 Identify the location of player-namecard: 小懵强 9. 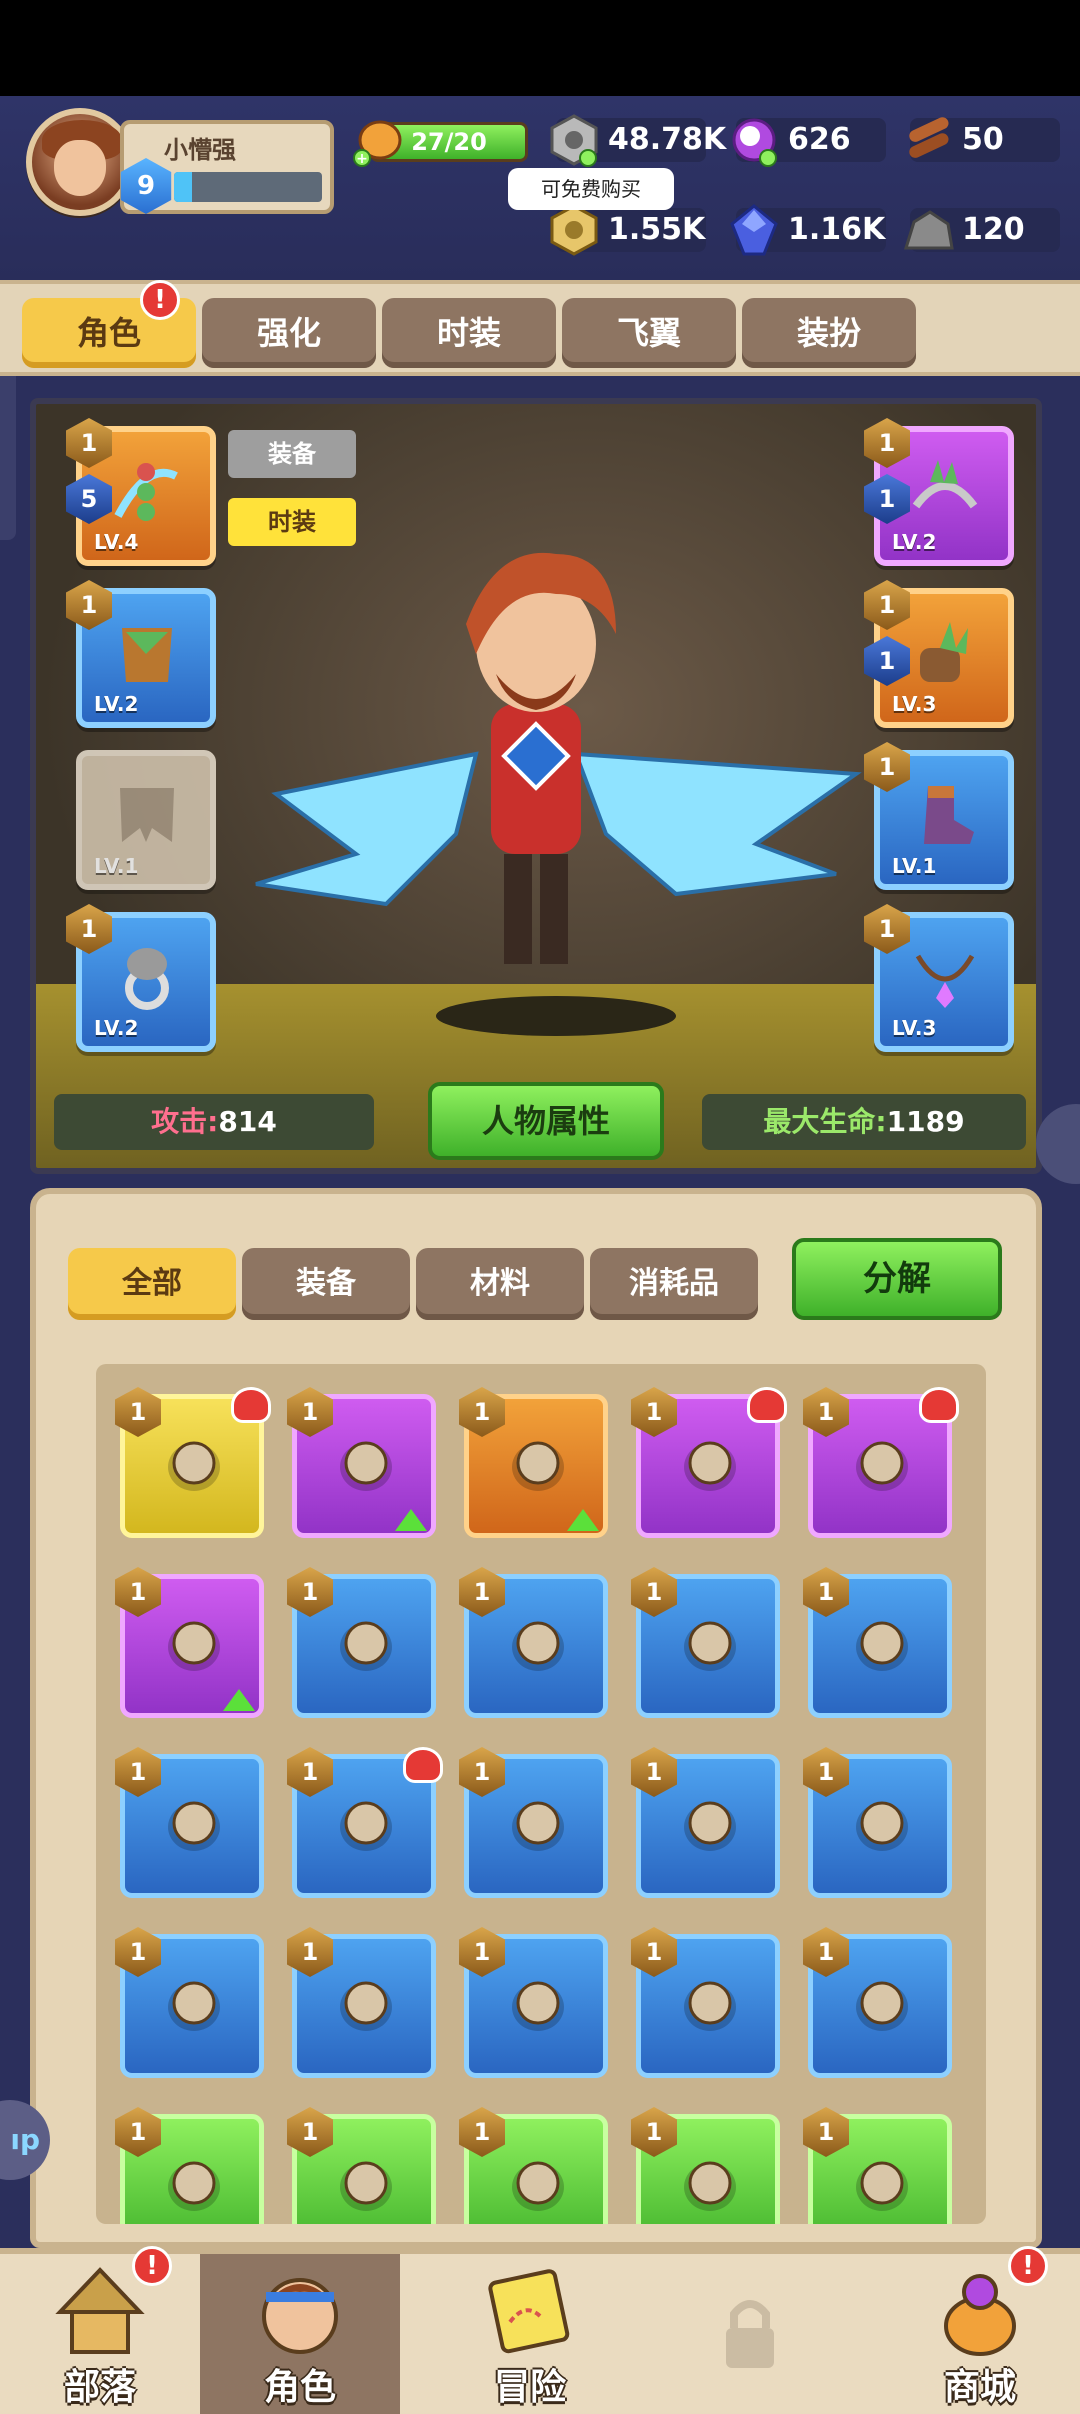
(227, 167).